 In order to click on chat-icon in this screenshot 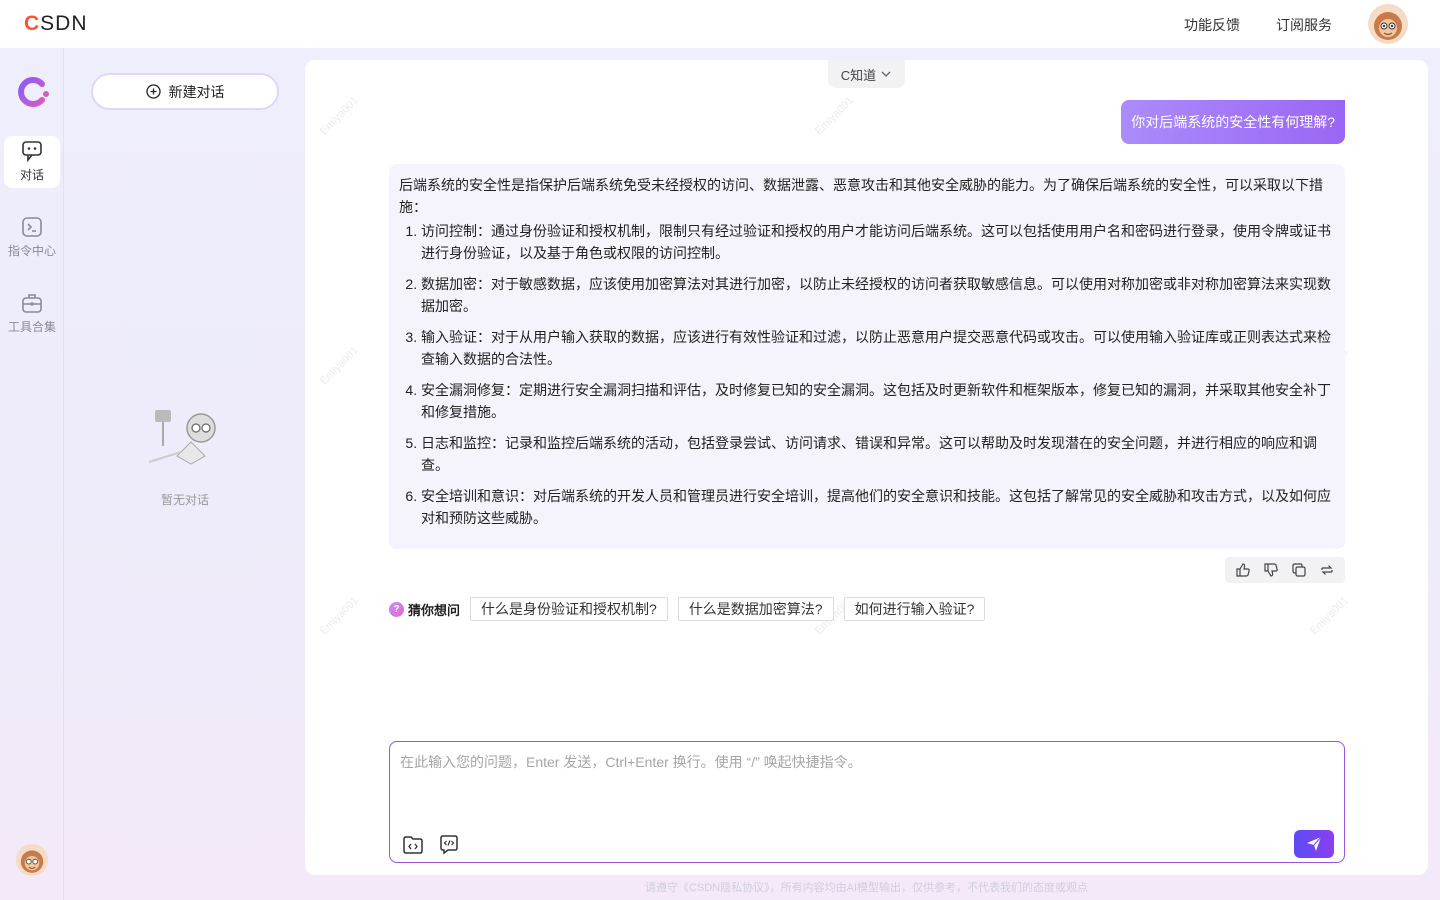, I will do `click(32, 151)`.